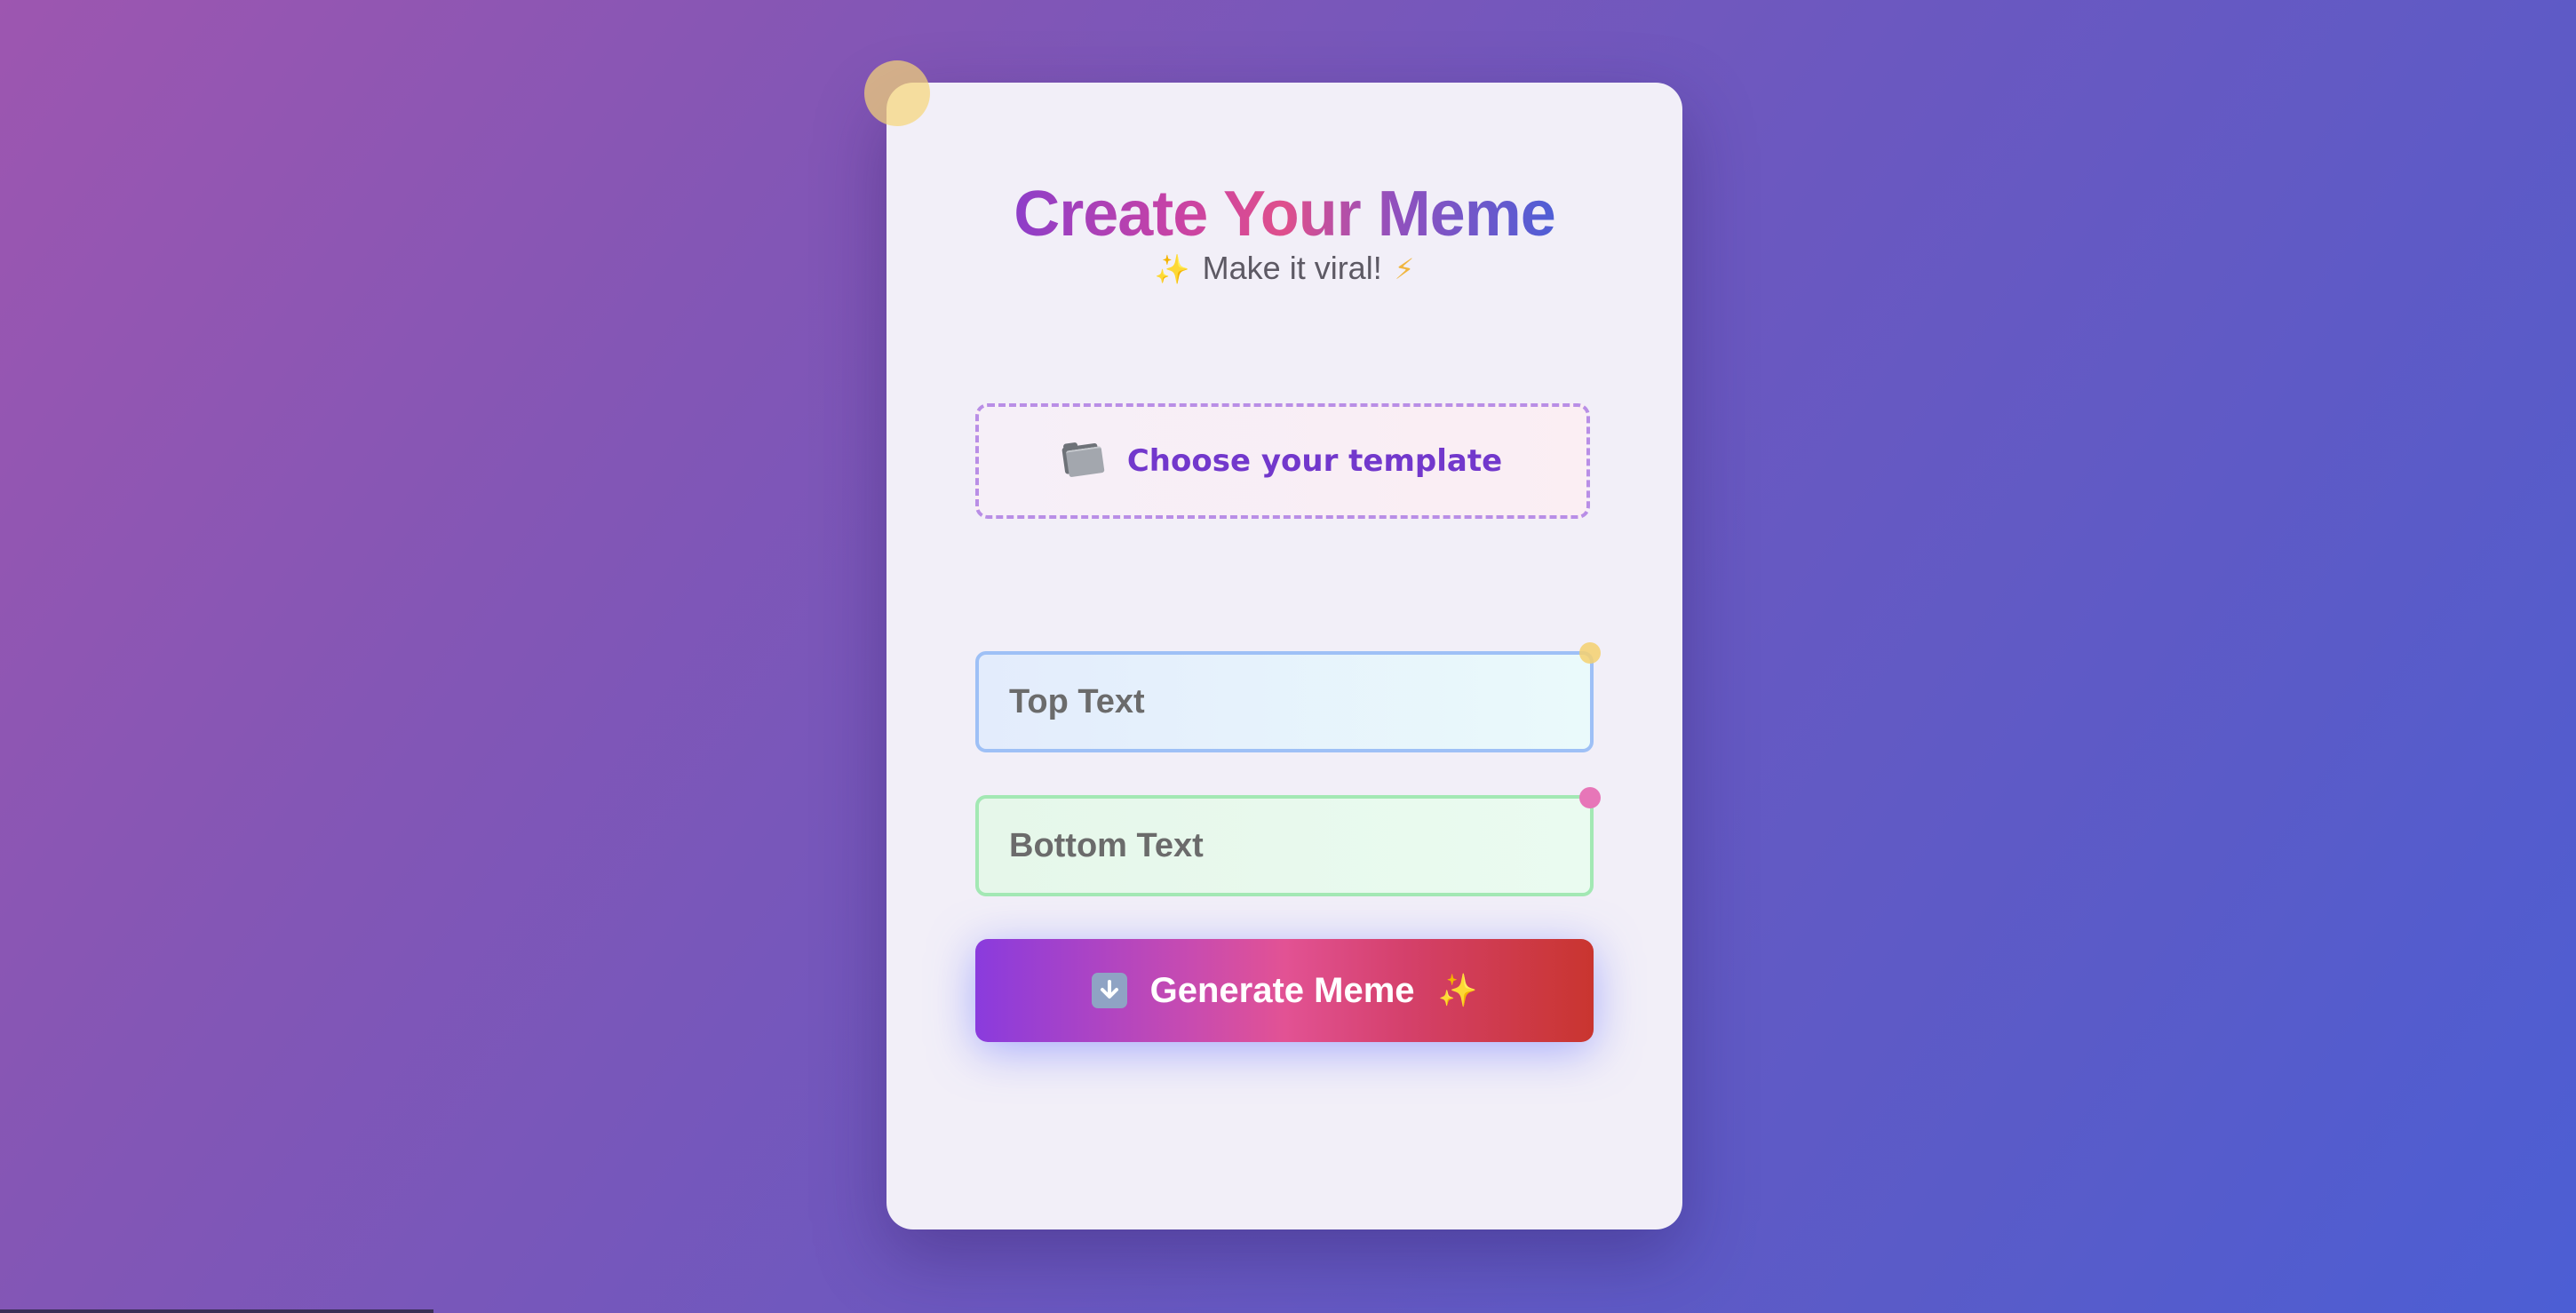 This screenshot has width=2576, height=1313. What do you see at coordinates (1590, 797) in the screenshot?
I see `decorative-dot-pink` at bounding box center [1590, 797].